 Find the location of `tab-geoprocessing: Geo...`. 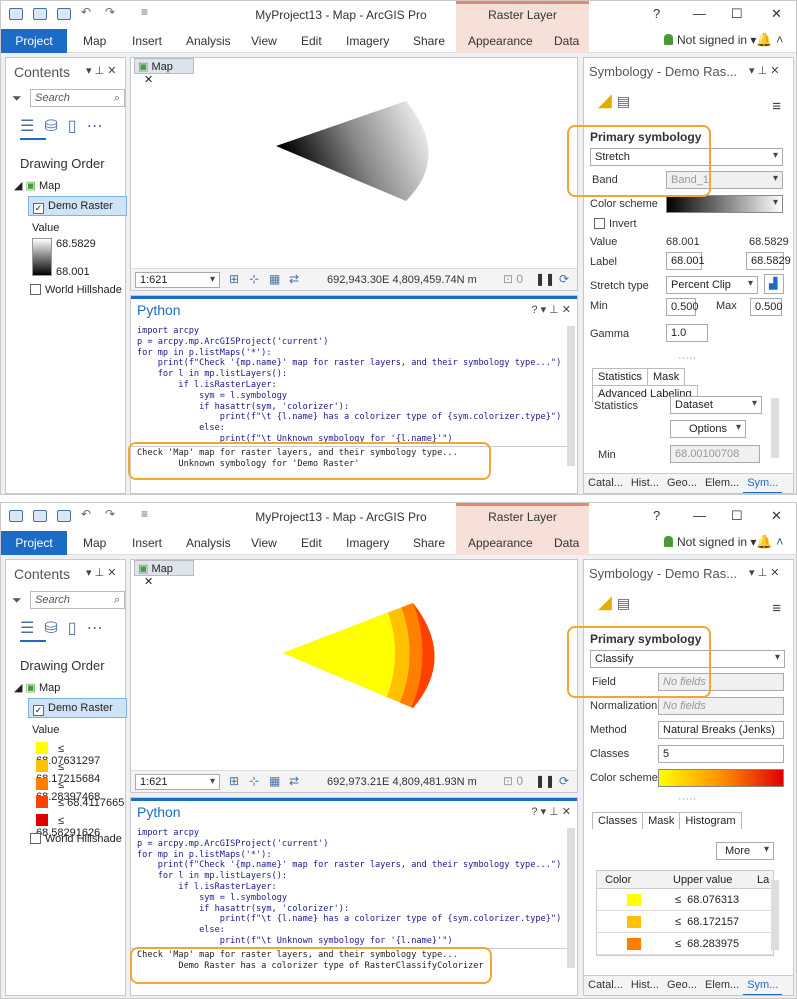

tab-geoprocessing: Geo... is located at coordinates (682, 985).